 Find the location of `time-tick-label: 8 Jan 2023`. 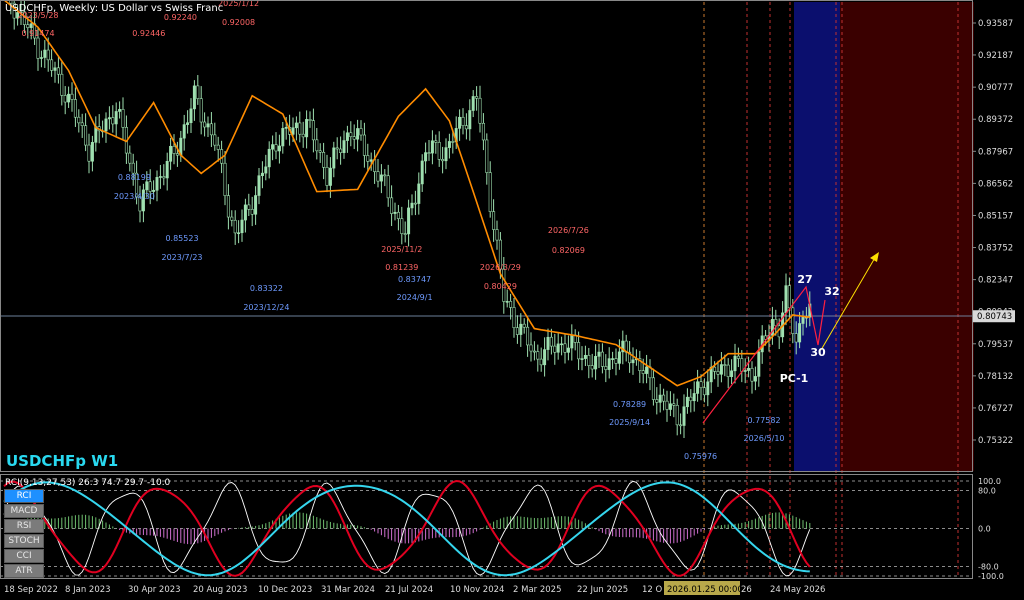

time-tick-label: 8 Jan 2023 is located at coordinates (88, 590).